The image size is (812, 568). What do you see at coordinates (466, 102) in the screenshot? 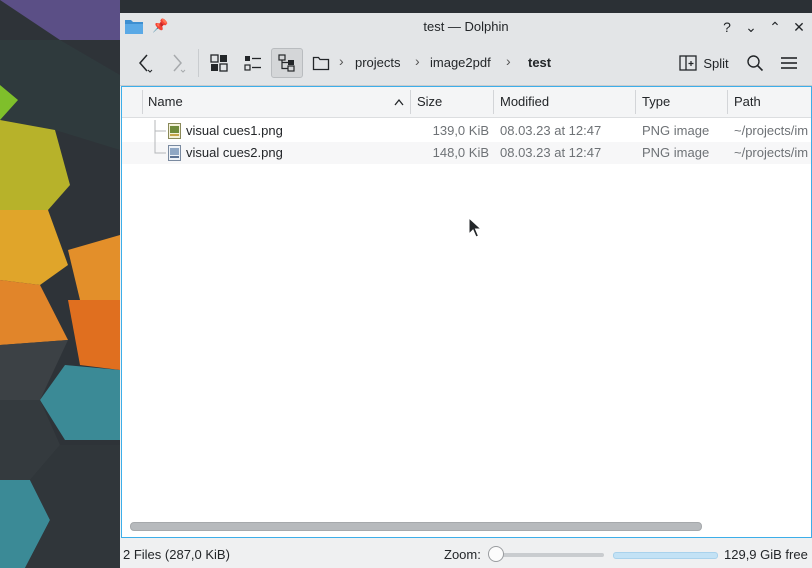
I see `column-header: Name Size Modified Type Path` at bounding box center [466, 102].